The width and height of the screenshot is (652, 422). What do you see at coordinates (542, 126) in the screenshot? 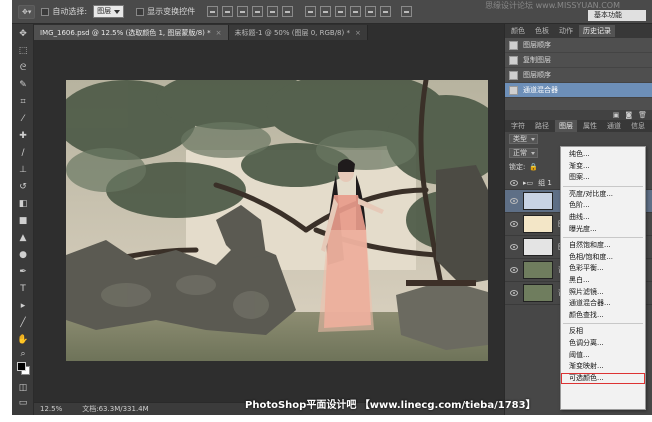
I see `tab-paths: 路径` at bounding box center [542, 126].